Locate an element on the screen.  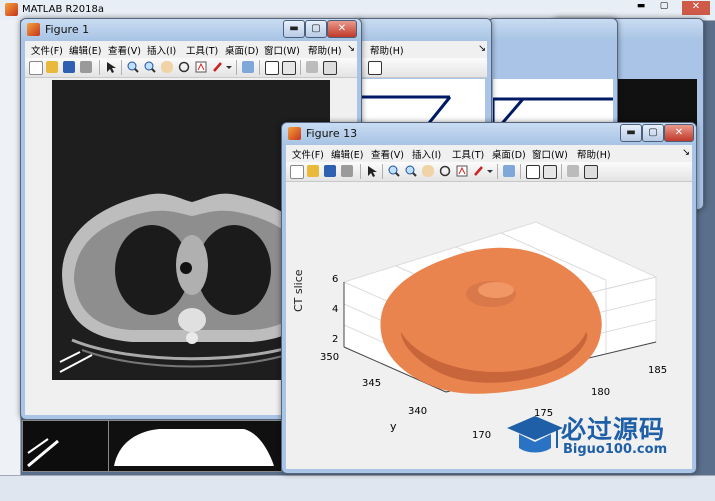
f13-show-plot-tools-icon is located at coordinates (591, 172).